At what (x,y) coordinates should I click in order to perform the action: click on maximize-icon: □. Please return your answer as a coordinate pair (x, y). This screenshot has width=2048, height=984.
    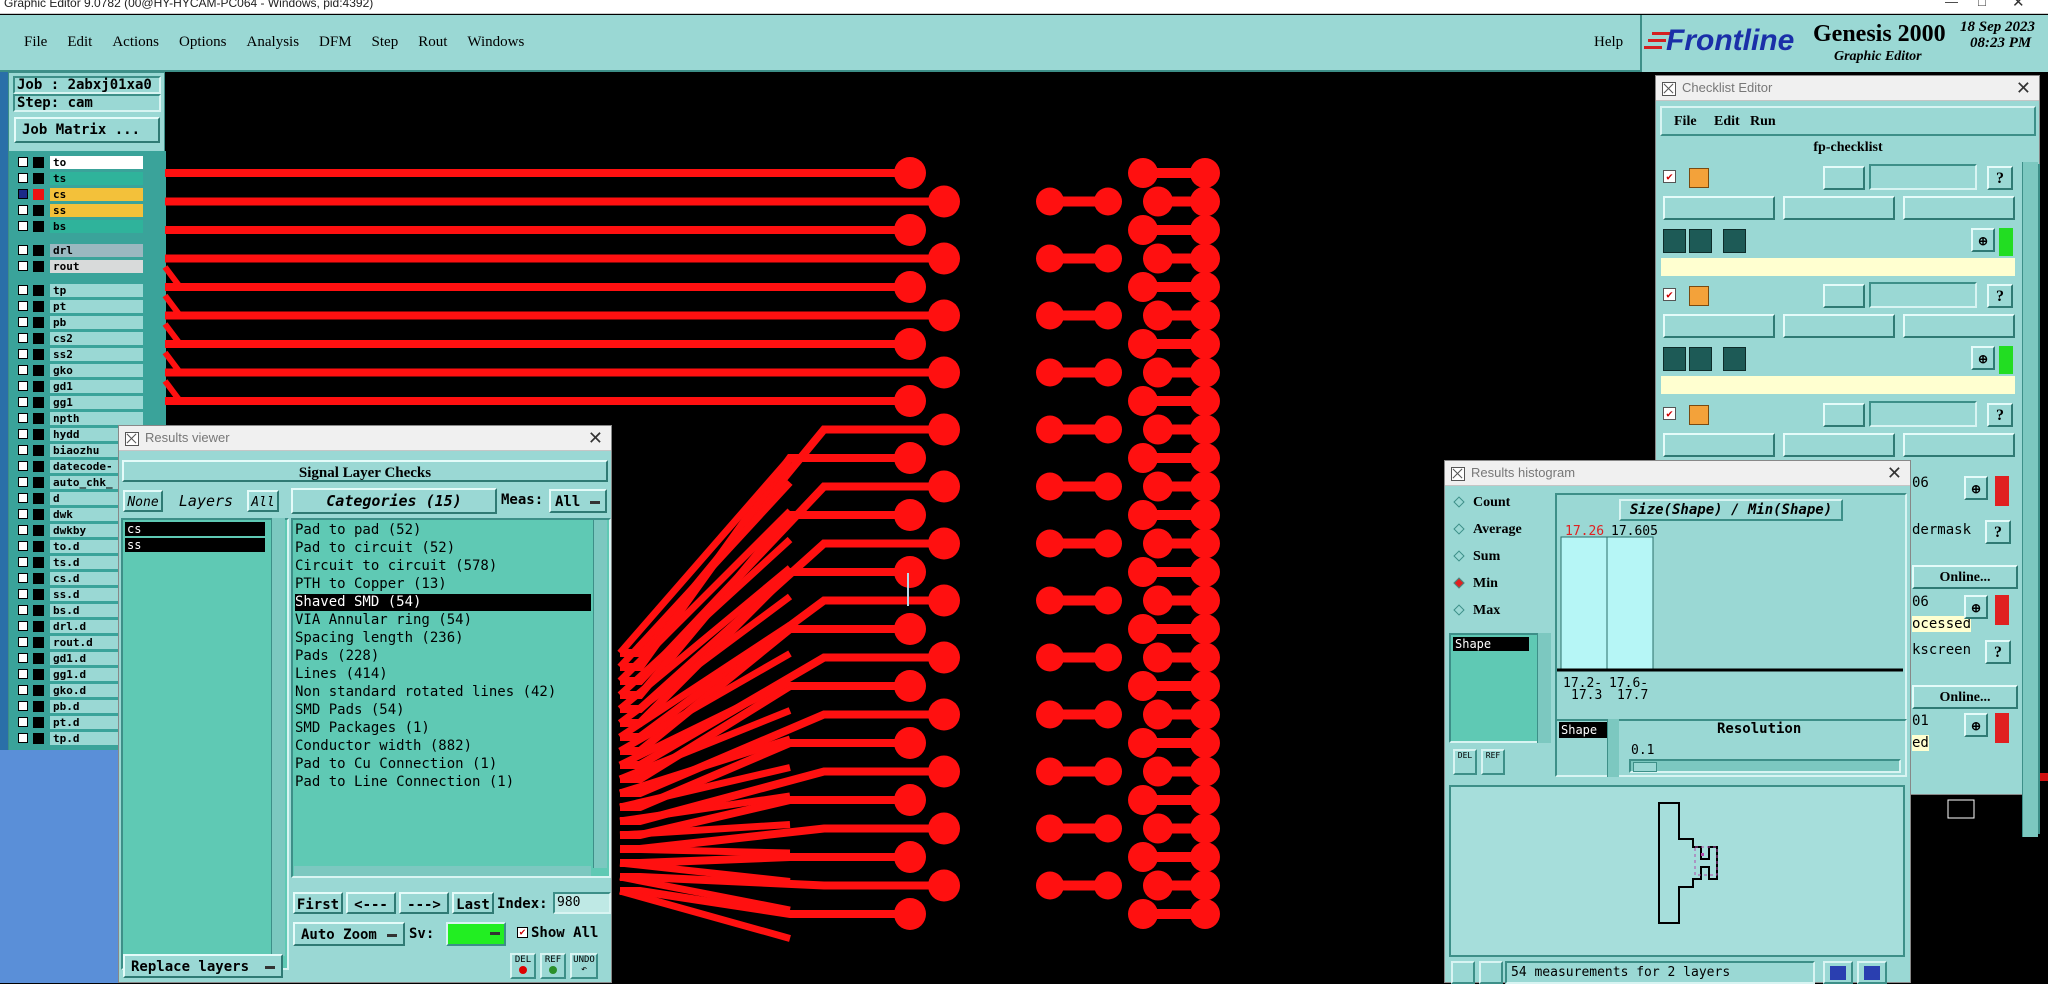
    Looking at the image, I should click on (1982, 4).